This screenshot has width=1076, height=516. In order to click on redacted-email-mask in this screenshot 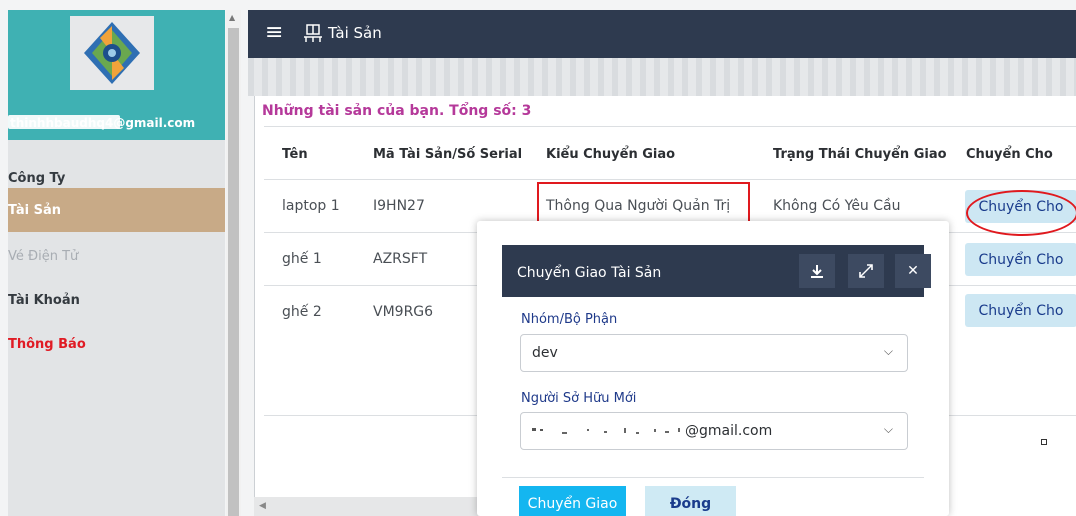, I will do `click(606, 431)`.